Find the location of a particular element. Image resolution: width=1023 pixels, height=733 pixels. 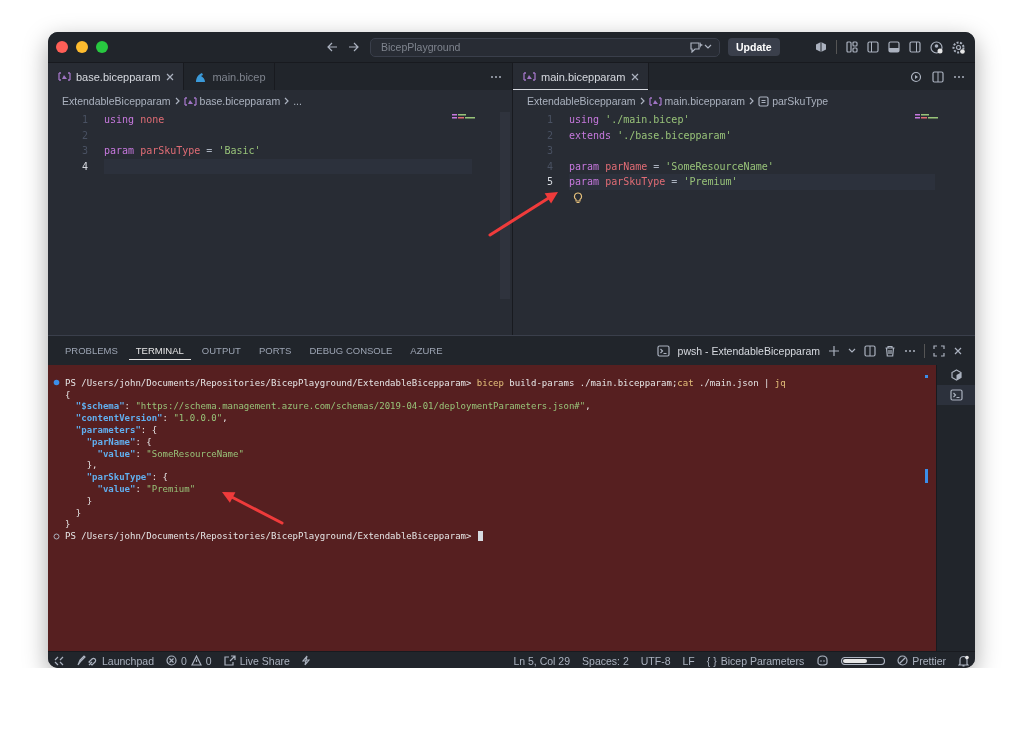

breadcrumb-item: parSkuType is located at coordinates (800, 101).